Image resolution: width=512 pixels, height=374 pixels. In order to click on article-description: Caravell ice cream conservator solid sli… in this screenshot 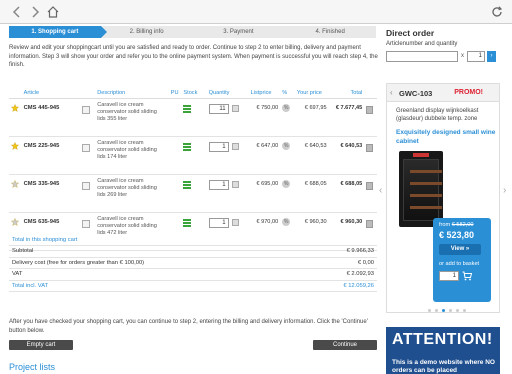, I will do `click(132, 117)`.